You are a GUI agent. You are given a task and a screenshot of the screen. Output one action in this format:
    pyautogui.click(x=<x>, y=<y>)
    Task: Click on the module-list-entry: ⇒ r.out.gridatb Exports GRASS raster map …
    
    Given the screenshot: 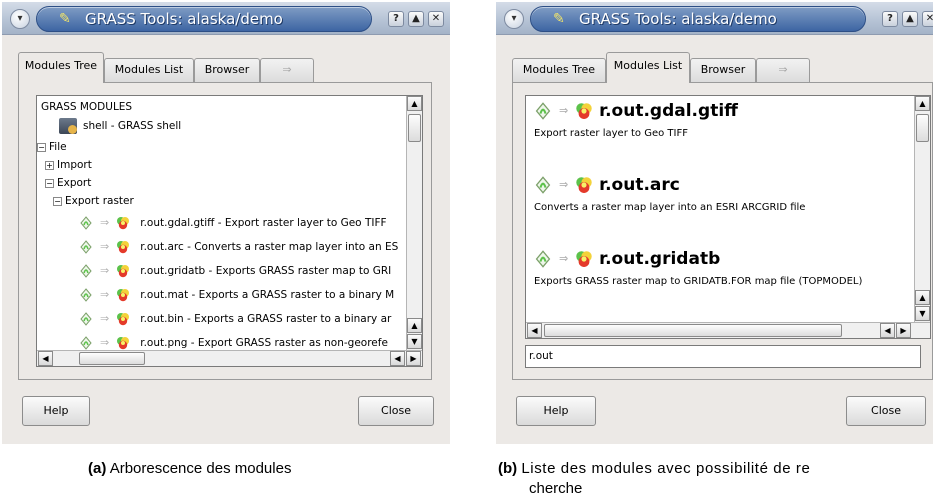 What is the action you would take?
    pyautogui.click(x=714, y=276)
    